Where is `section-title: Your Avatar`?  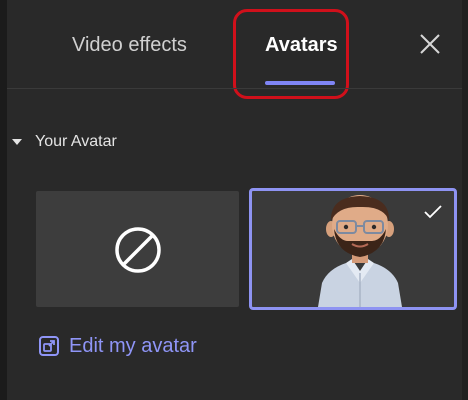 section-title: Your Avatar is located at coordinates (76, 141).